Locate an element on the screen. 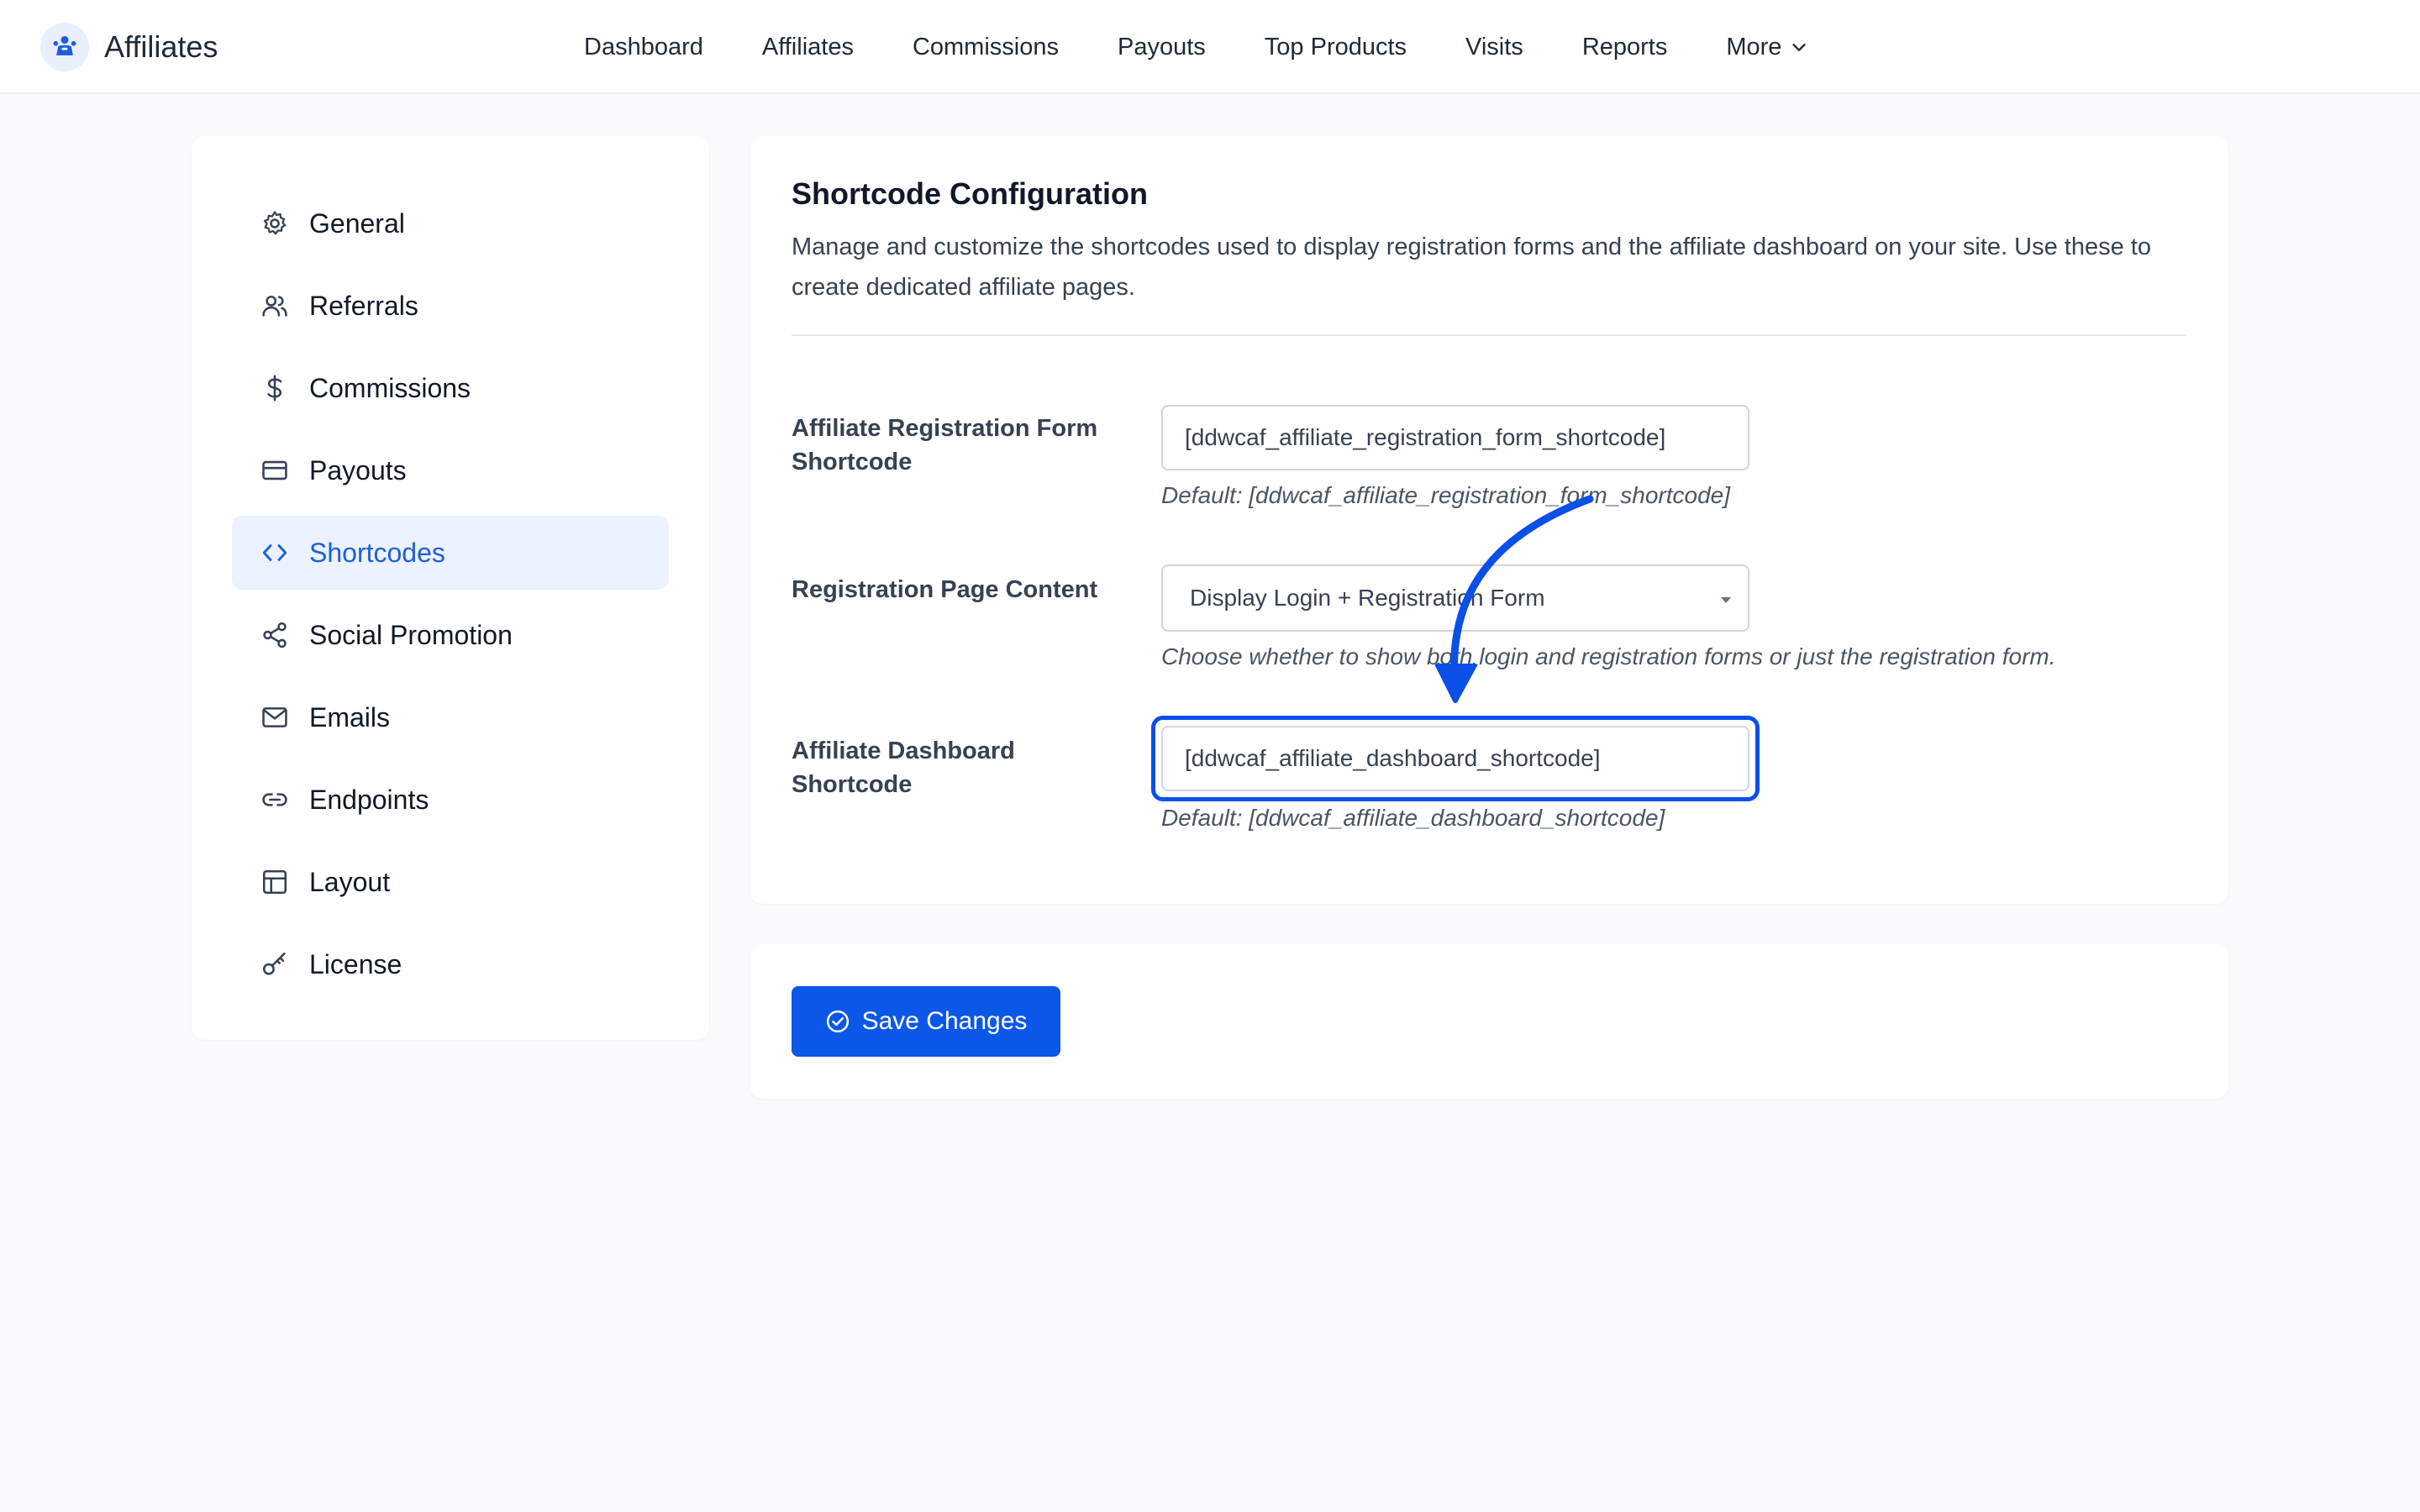 The height and width of the screenshot is (1512, 2420). sidebar-item-label: Emails is located at coordinates (350, 716).